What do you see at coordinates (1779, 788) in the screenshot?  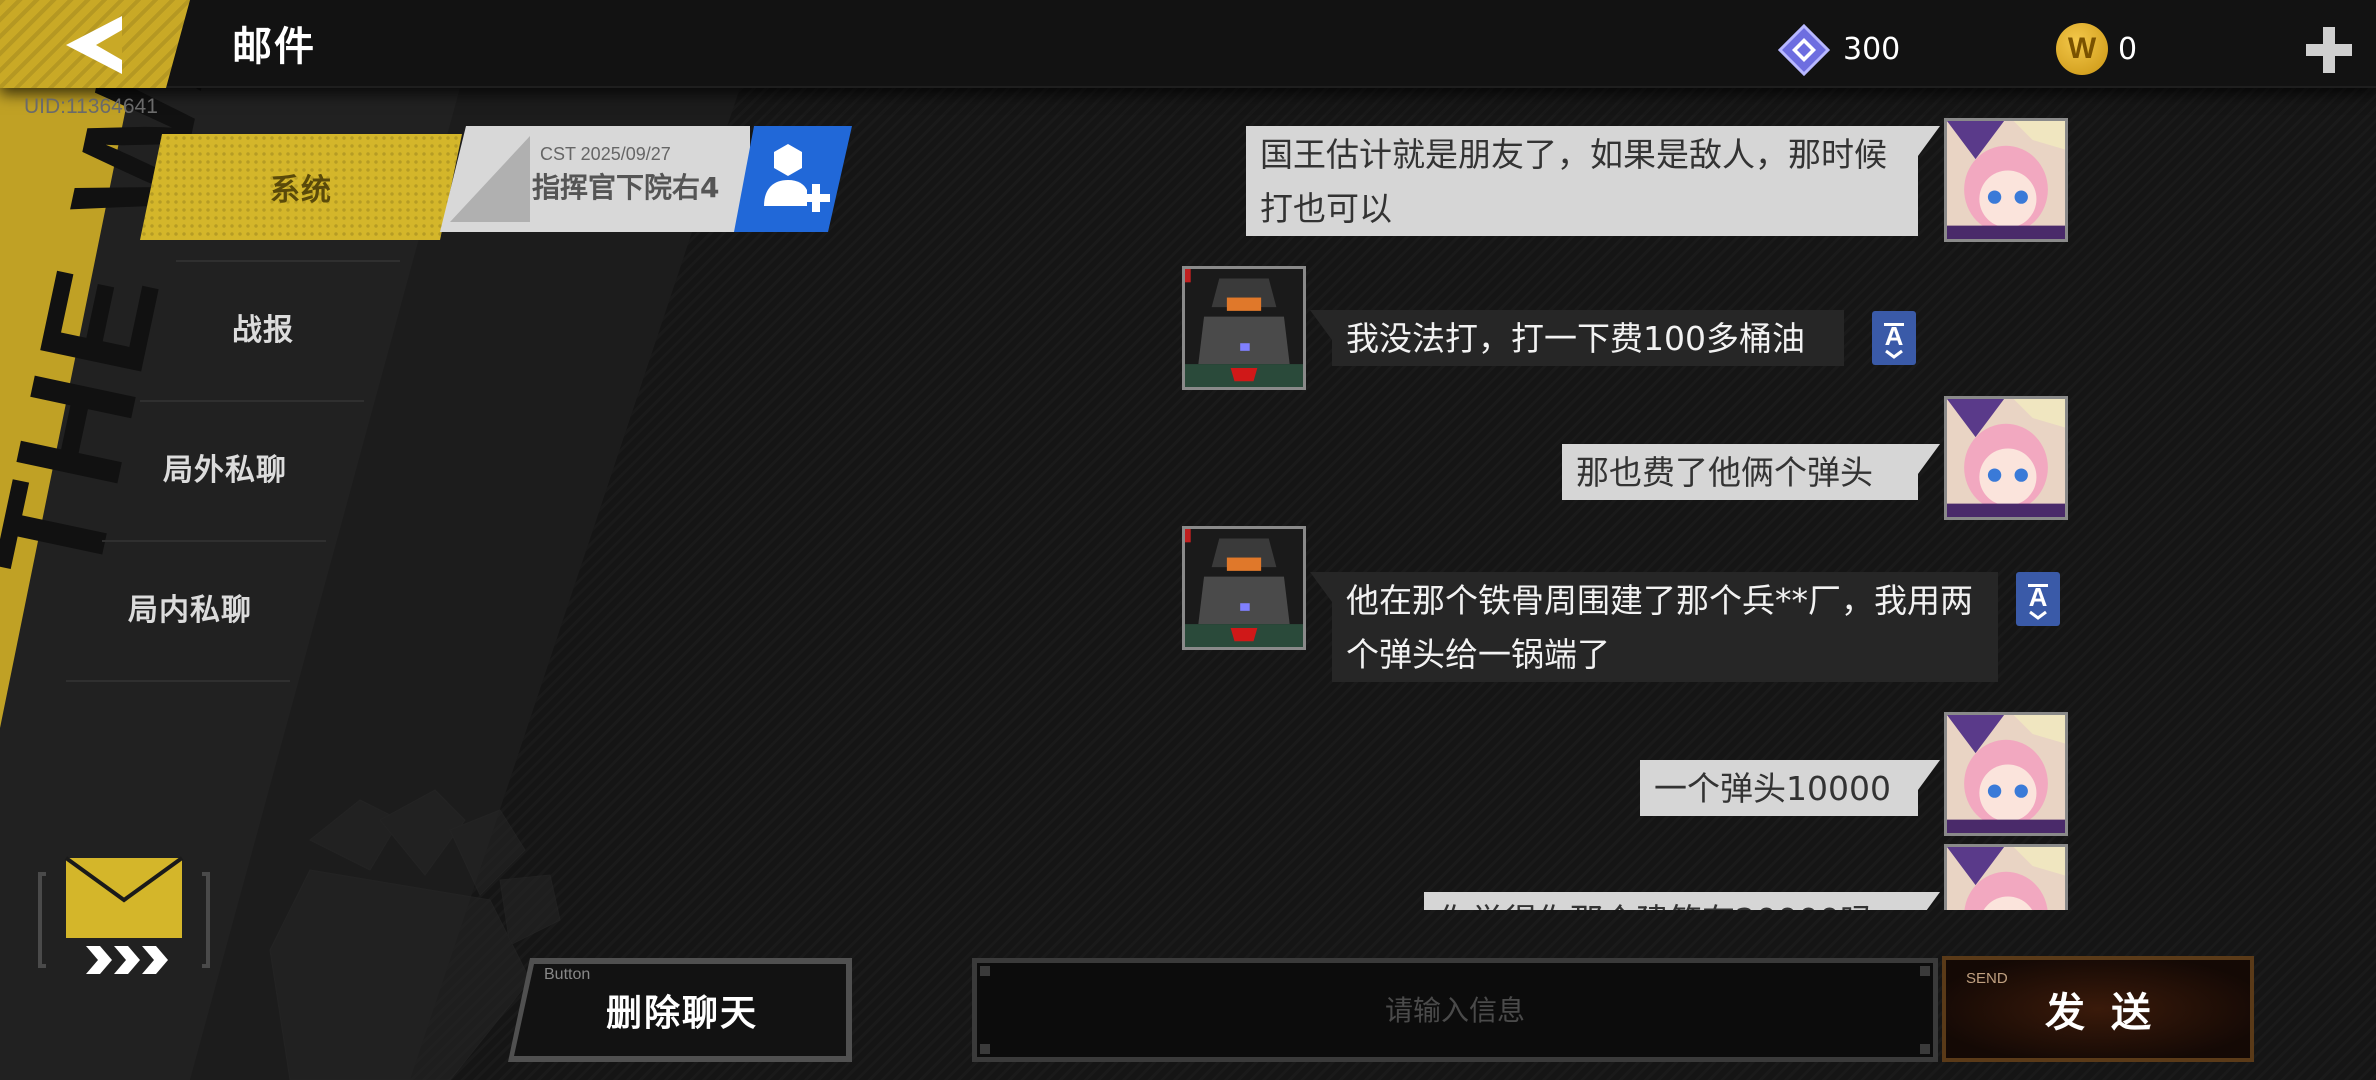 I see `chat-bubble-self: 一个弹头10000` at bounding box center [1779, 788].